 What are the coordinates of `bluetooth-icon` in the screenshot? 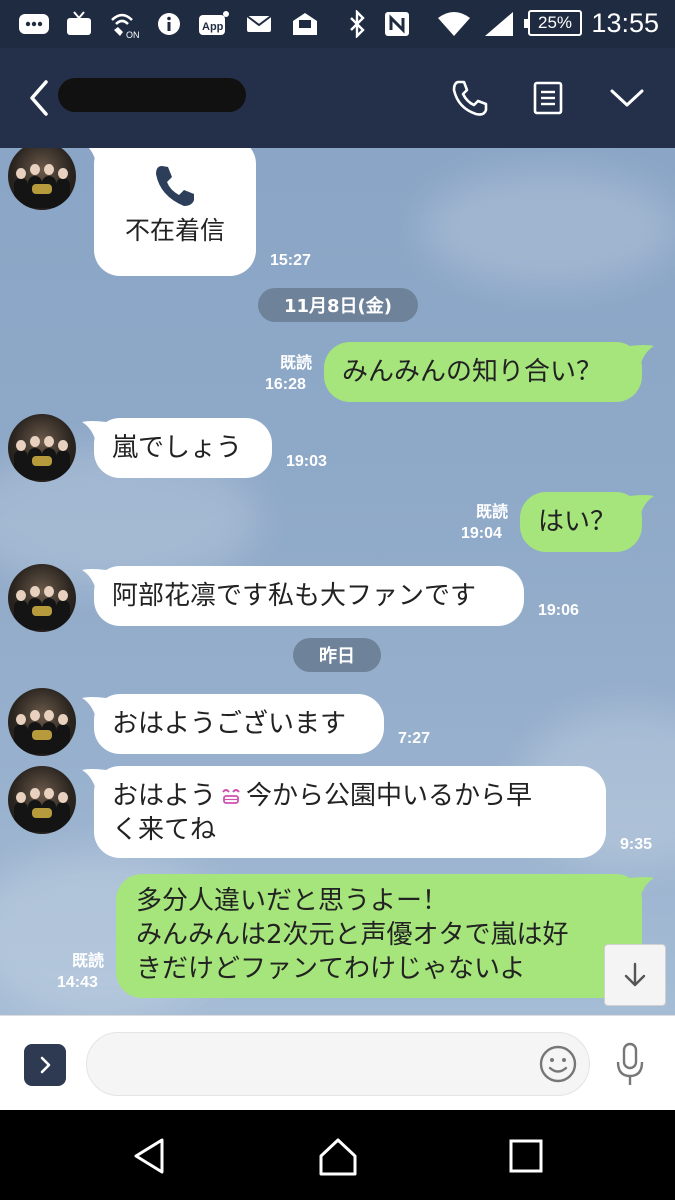 It's located at (357, 24).